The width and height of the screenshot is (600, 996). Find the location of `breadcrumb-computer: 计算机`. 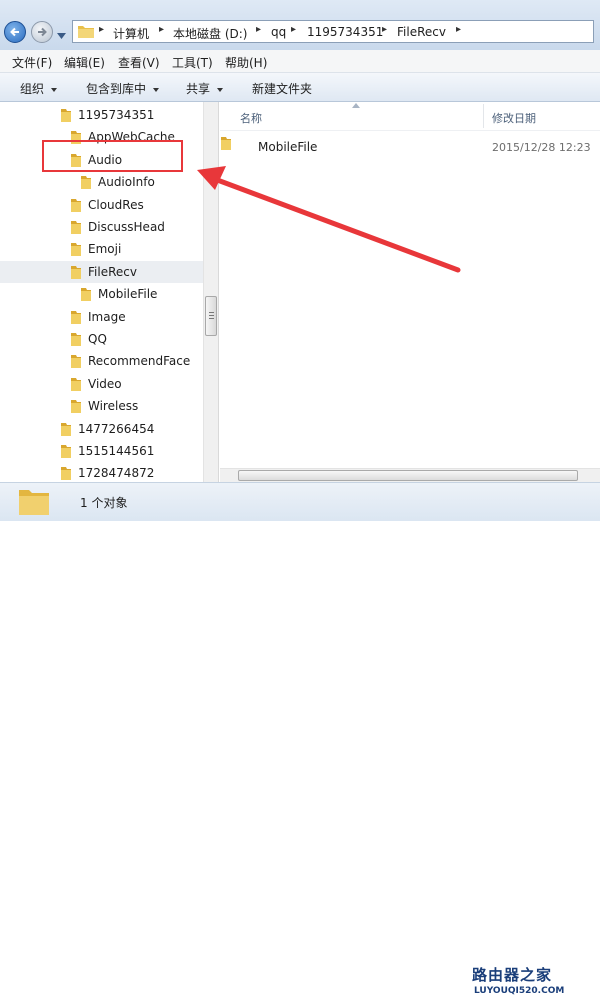

breadcrumb-computer: 计算机 is located at coordinates (131, 33).